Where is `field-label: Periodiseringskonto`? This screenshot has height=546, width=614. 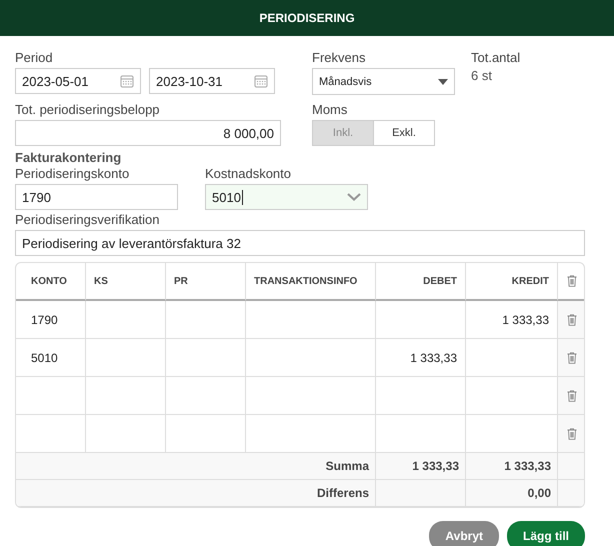 field-label: Periodiseringskonto is located at coordinates (72, 174).